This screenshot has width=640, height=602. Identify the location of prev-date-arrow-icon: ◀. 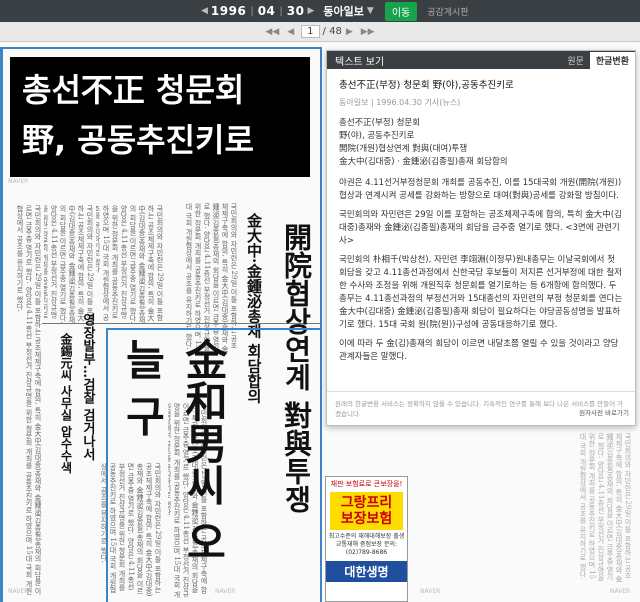
(204, 11).